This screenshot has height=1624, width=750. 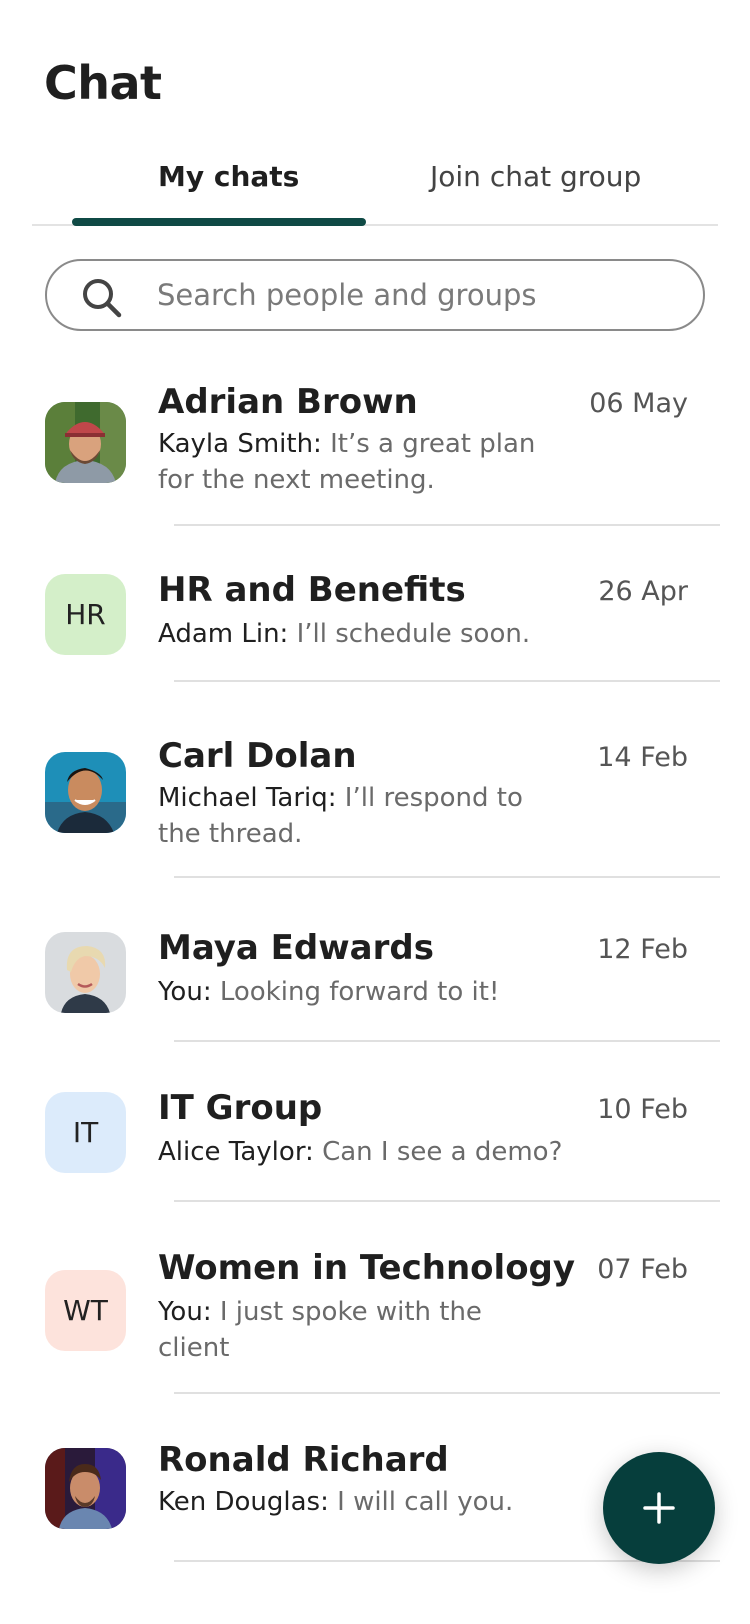 What do you see at coordinates (367, 1268) in the screenshot?
I see `chat-name: Women in Technology` at bounding box center [367, 1268].